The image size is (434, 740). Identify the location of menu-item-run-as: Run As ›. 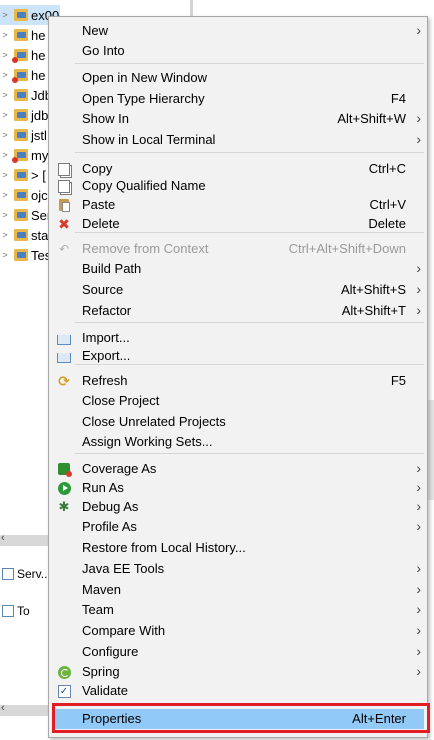
(238, 488).